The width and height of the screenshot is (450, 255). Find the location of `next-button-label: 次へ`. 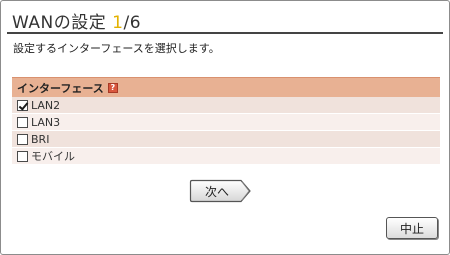

next-button-label: 次へ is located at coordinates (216, 191).